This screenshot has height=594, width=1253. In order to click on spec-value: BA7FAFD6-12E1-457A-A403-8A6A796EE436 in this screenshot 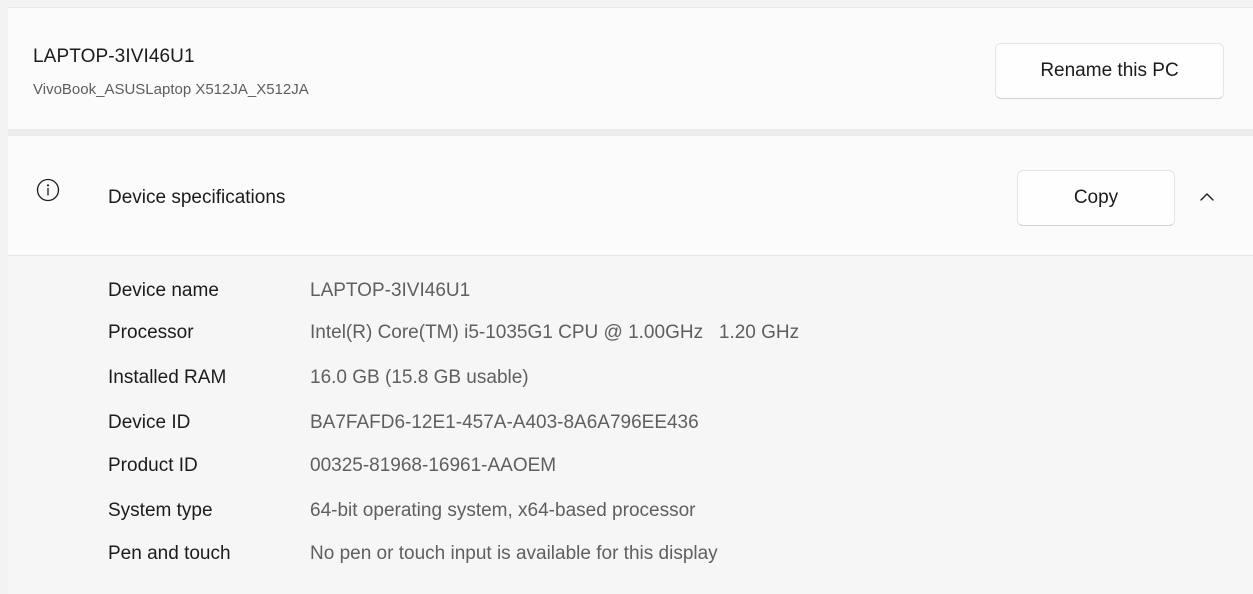, I will do `click(504, 423)`.